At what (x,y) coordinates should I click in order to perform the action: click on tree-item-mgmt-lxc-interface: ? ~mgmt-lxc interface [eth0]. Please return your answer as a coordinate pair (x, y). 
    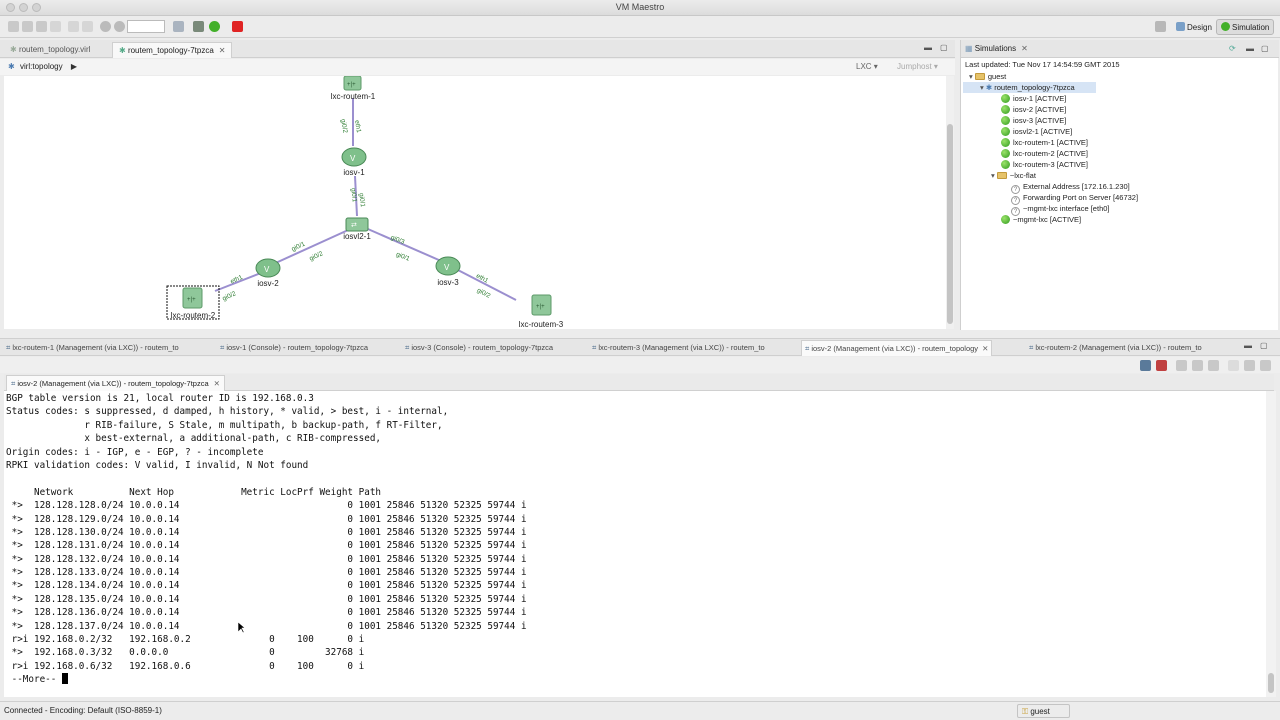
    Looking at the image, I should click on (1060, 209).